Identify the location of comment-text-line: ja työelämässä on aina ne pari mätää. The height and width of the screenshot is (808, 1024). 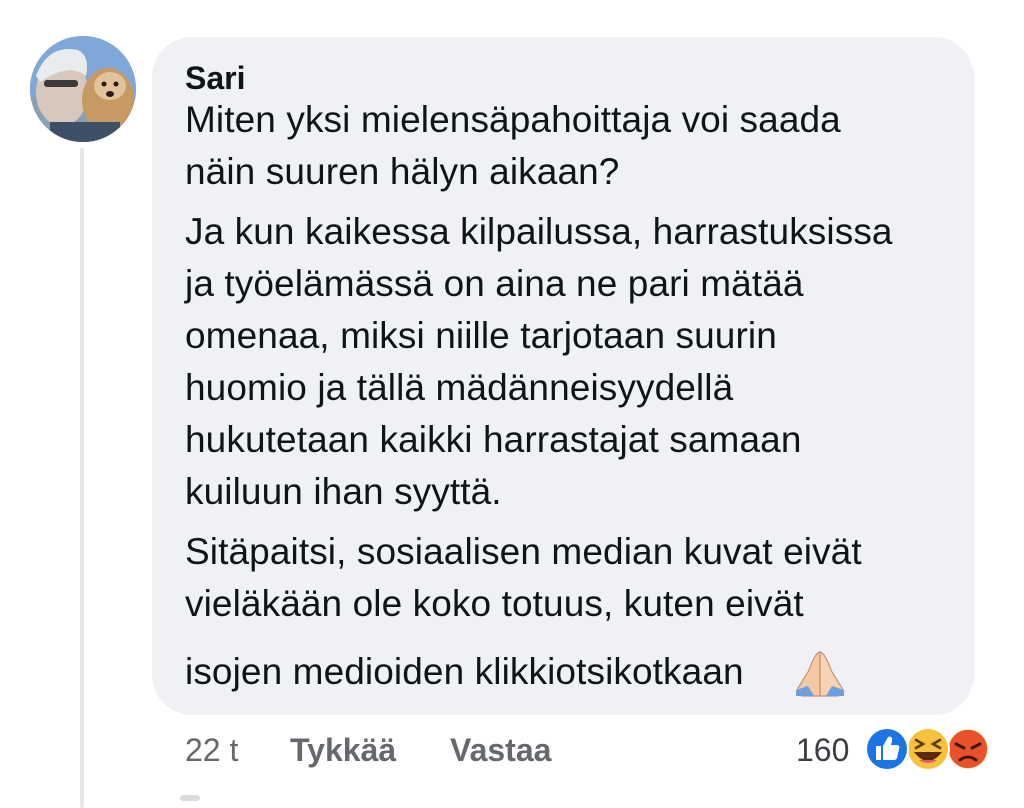
(494, 283).